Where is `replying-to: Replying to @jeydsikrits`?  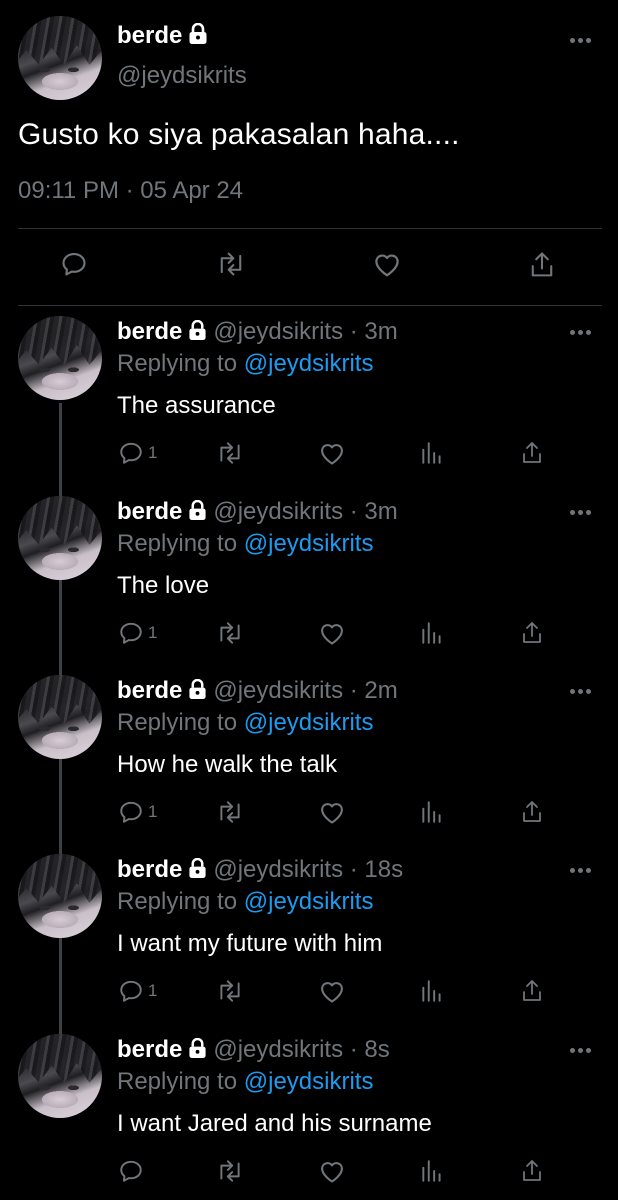 replying-to: Replying to @jeydsikrits is located at coordinates (245, 1082).